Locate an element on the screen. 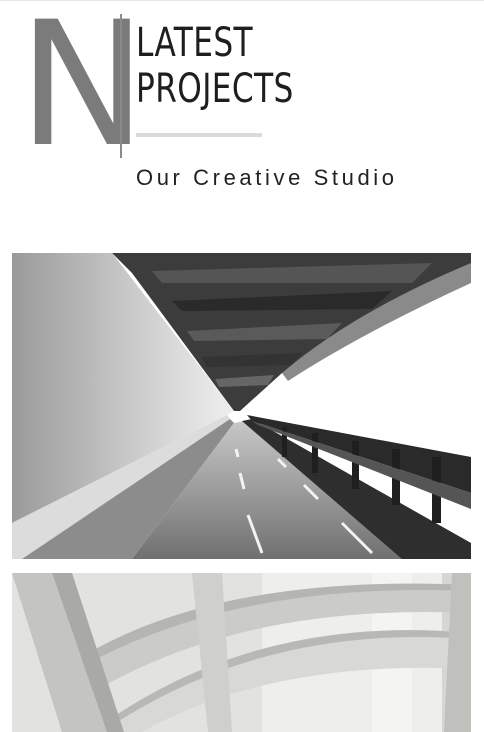 The image size is (484, 732). page-subtitle: Our Creative Studio is located at coordinates (267, 177).